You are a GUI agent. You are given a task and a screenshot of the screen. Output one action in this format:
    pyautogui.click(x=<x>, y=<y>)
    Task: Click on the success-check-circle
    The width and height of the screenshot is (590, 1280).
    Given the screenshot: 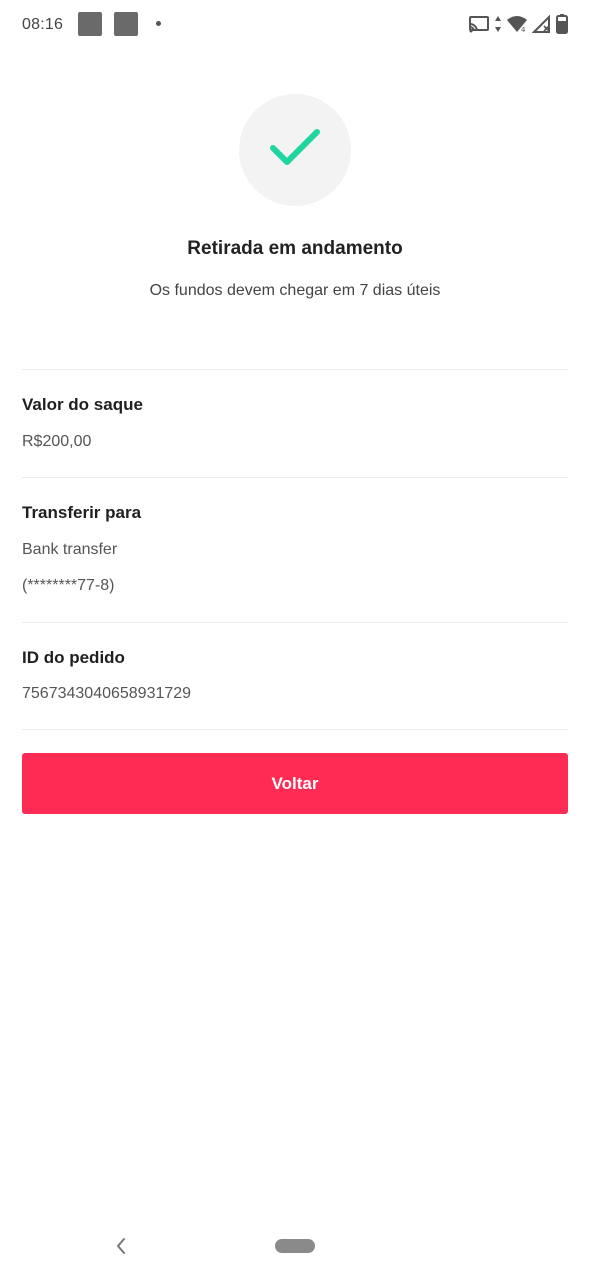 What is the action you would take?
    pyautogui.click(x=295, y=150)
    